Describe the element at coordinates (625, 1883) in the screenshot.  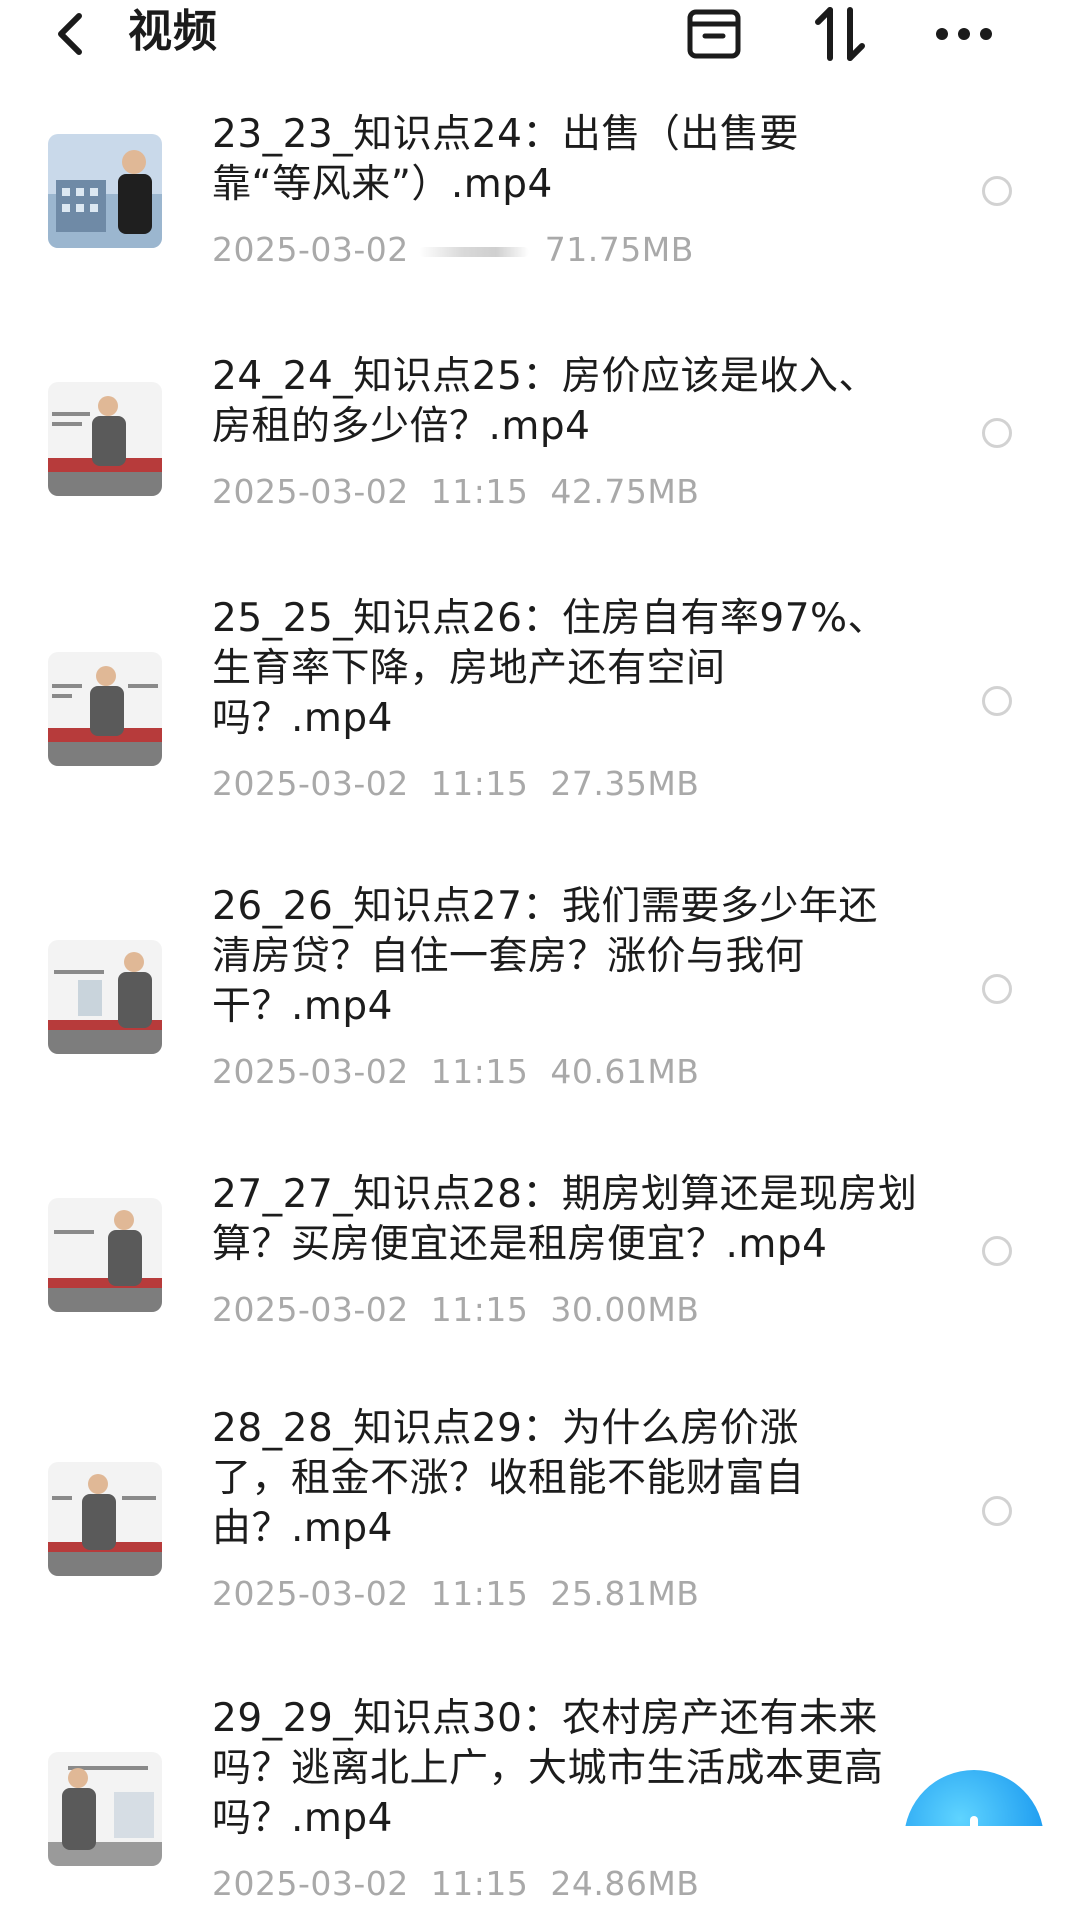
I see `video-size: 24.86MB` at that location.